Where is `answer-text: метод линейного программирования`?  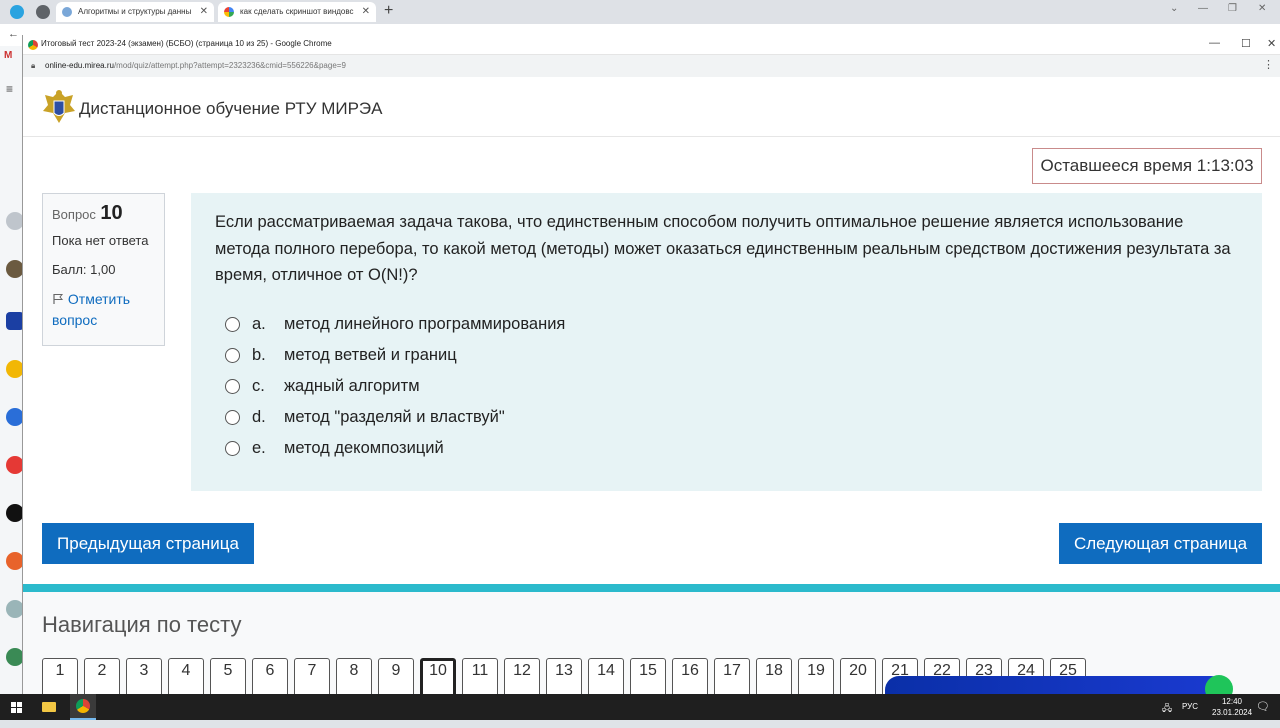 answer-text: метод линейного программирования is located at coordinates (425, 323).